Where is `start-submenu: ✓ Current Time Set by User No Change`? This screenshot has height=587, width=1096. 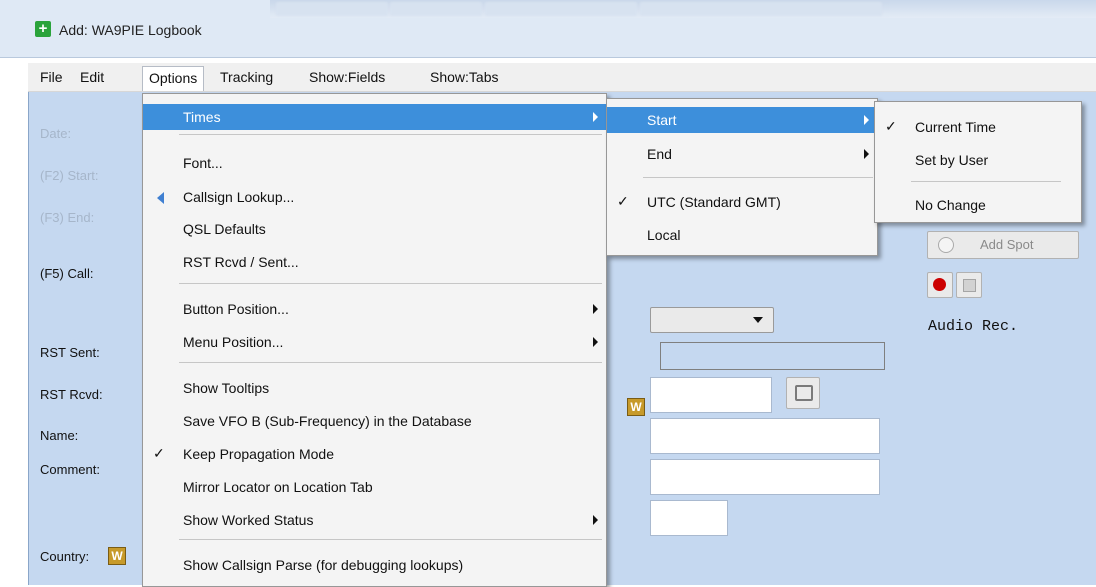
start-submenu: ✓ Current Time Set by User No Change is located at coordinates (978, 162).